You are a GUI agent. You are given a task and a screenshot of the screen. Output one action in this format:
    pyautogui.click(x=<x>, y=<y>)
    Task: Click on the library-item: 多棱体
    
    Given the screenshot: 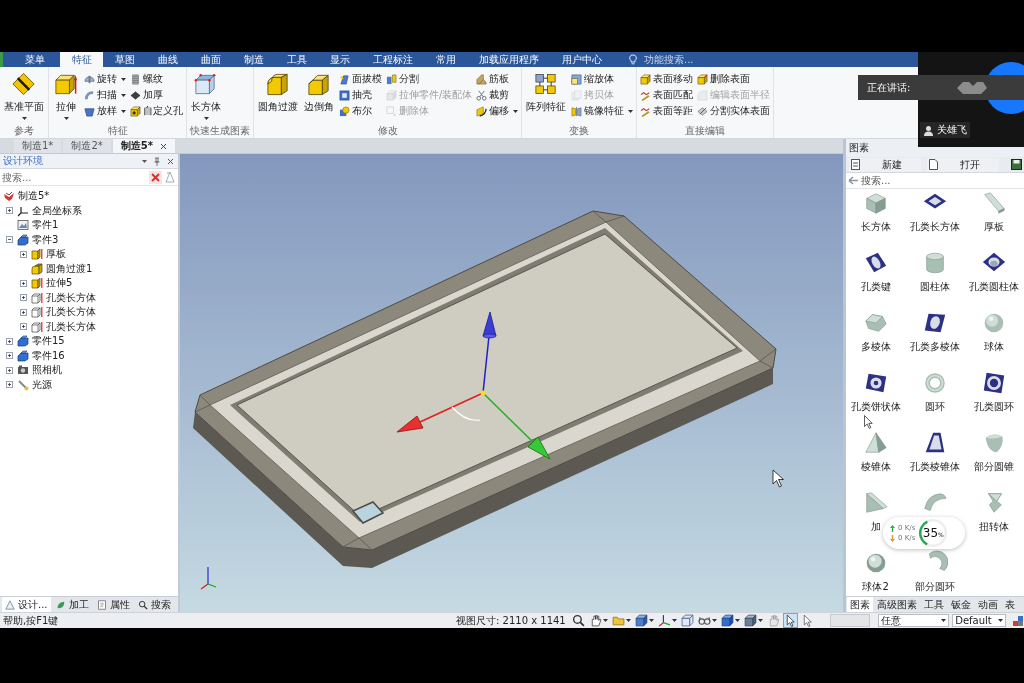 What is the action you would take?
    pyautogui.click(x=875, y=331)
    